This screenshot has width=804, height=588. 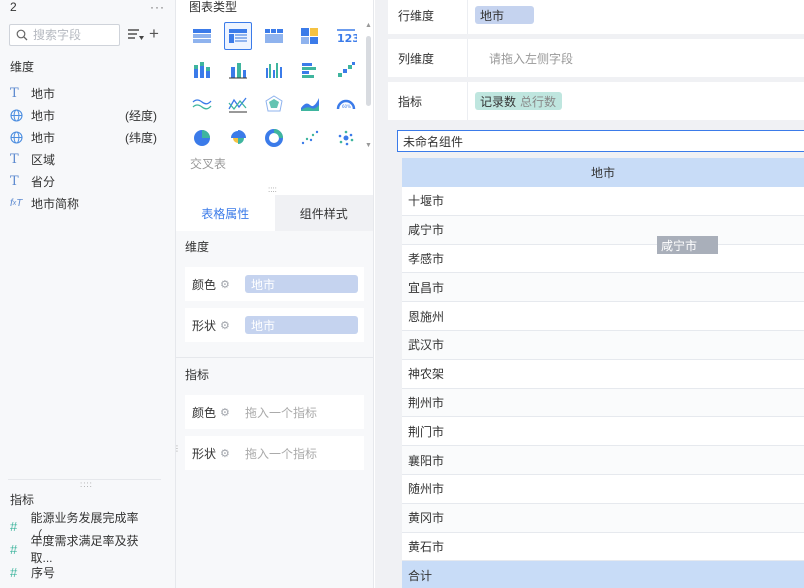 I want to click on table-row: 十堰市, so click(x=603, y=201).